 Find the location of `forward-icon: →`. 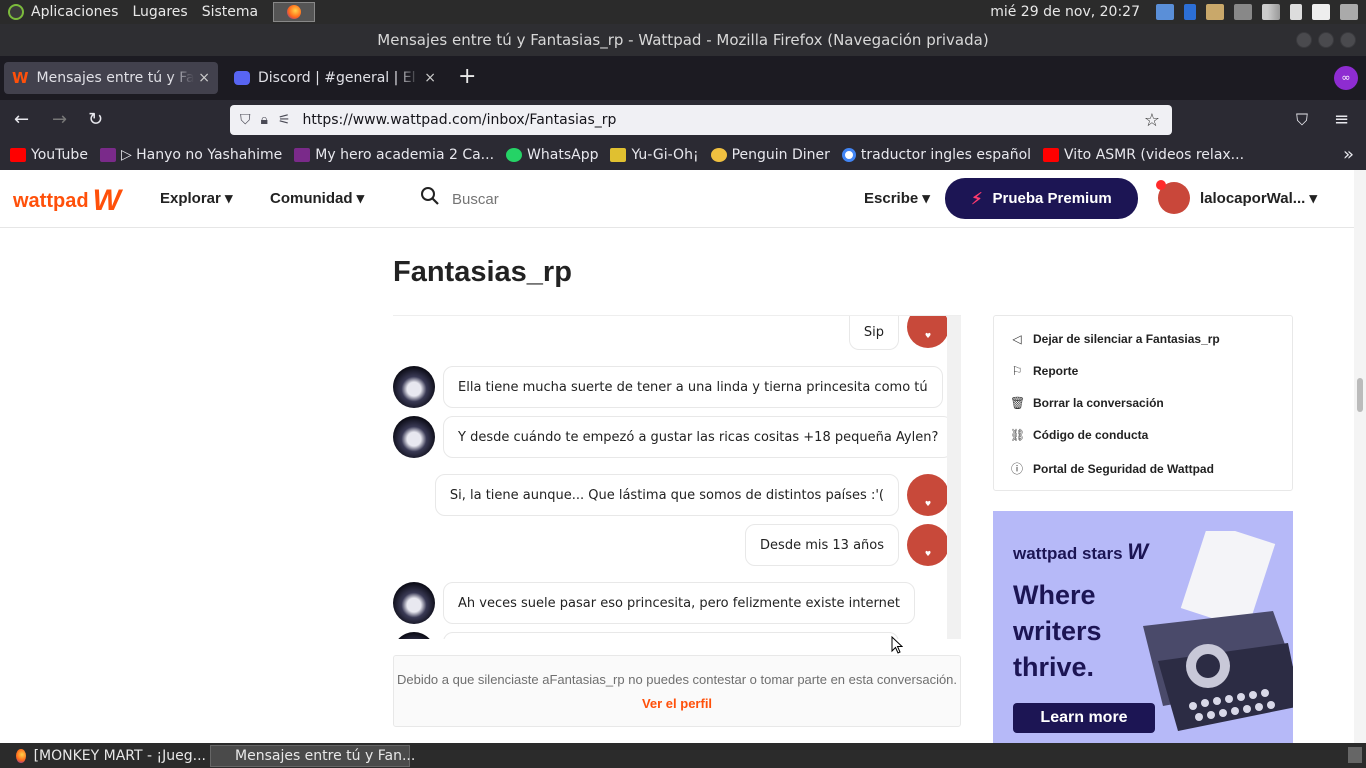

forward-icon: → is located at coordinates (59, 120).